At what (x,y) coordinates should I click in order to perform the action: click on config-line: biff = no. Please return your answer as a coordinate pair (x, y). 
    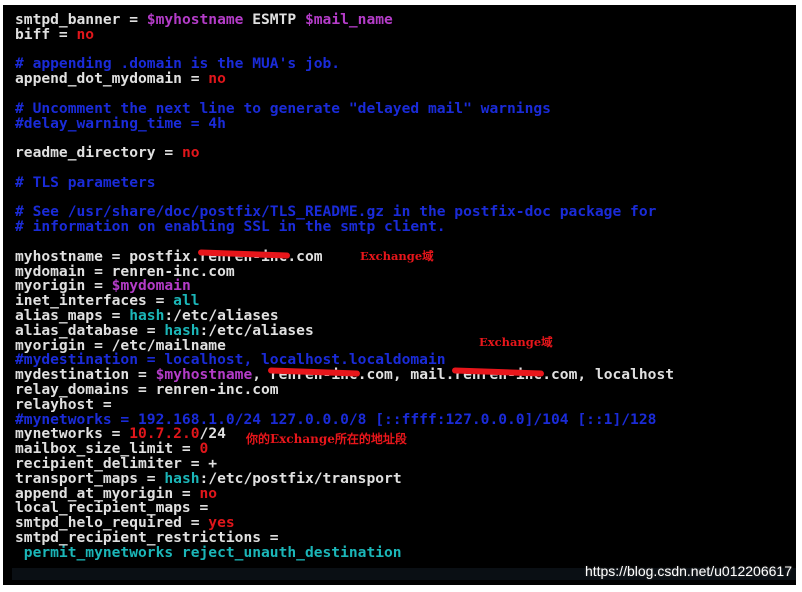
    Looking at the image, I should click on (344, 34).